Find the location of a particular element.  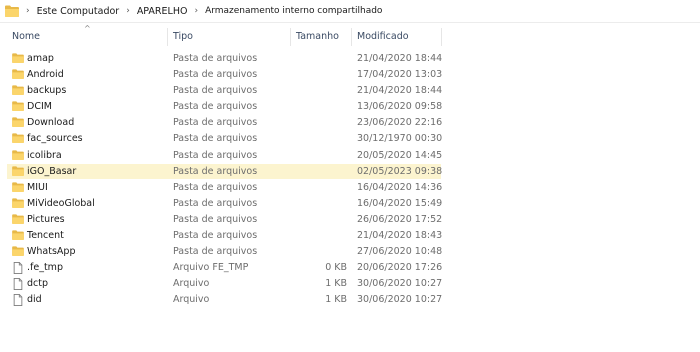

file-name: backups is located at coordinates (47, 91).